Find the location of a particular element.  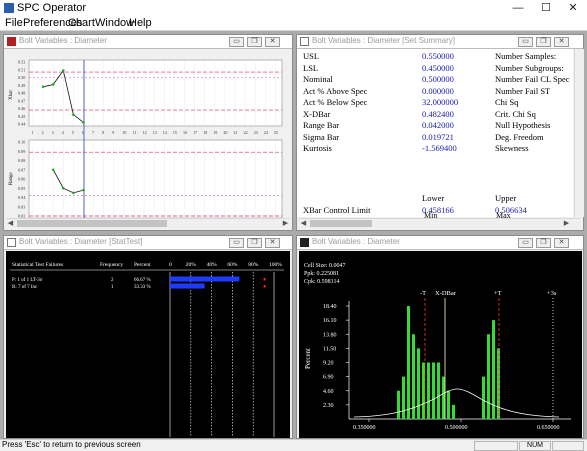

cell-size-text: Cell Size: 0.0047 is located at coordinates (325, 266).